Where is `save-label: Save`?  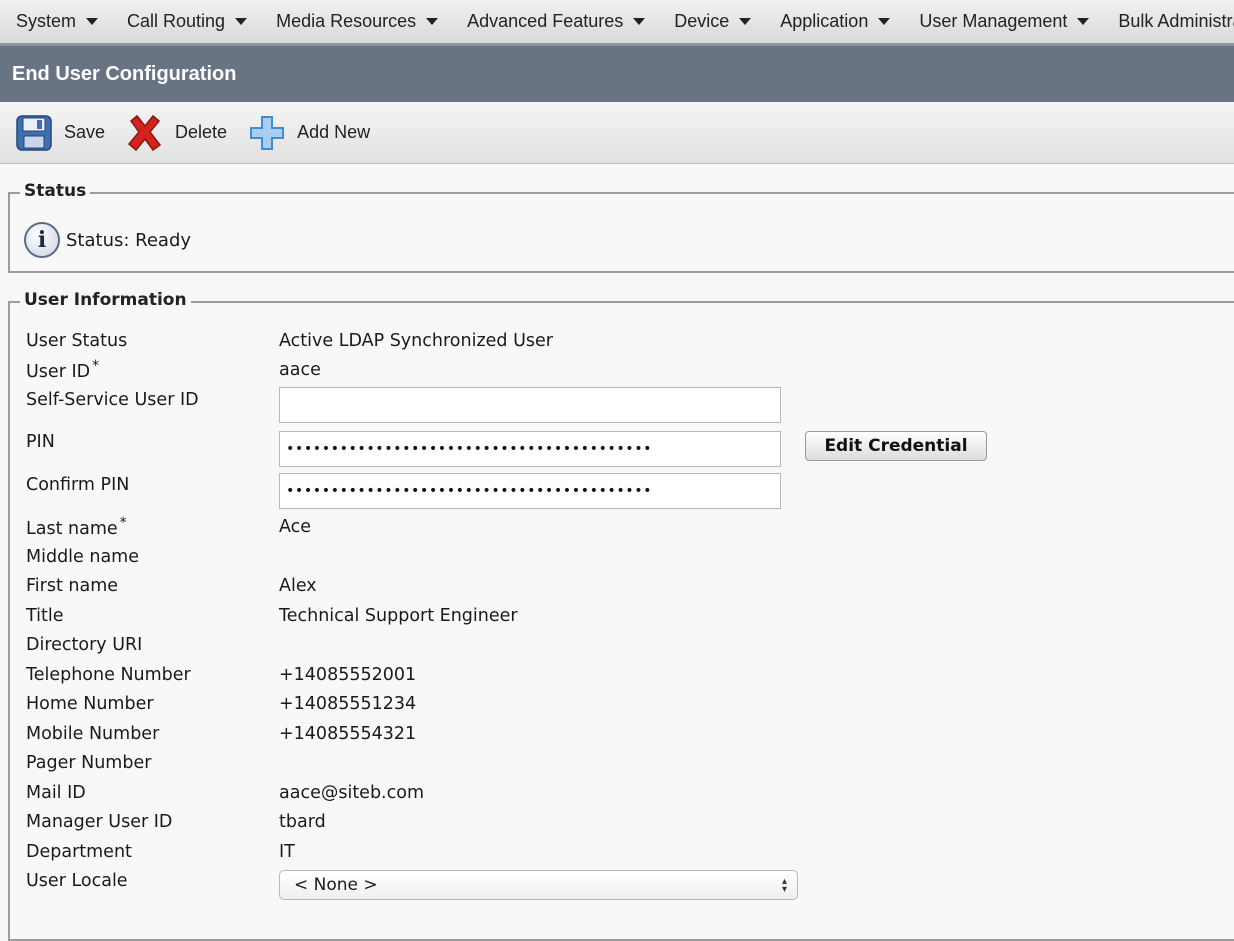 save-label: Save is located at coordinates (85, 132).